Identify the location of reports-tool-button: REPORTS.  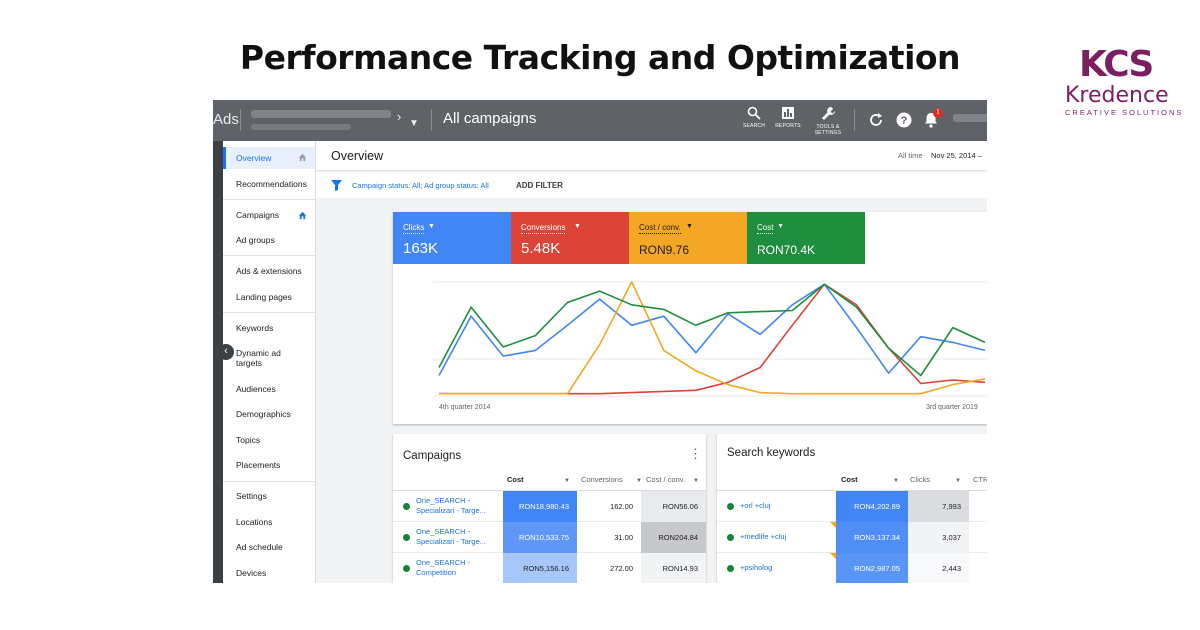
(788, 117).